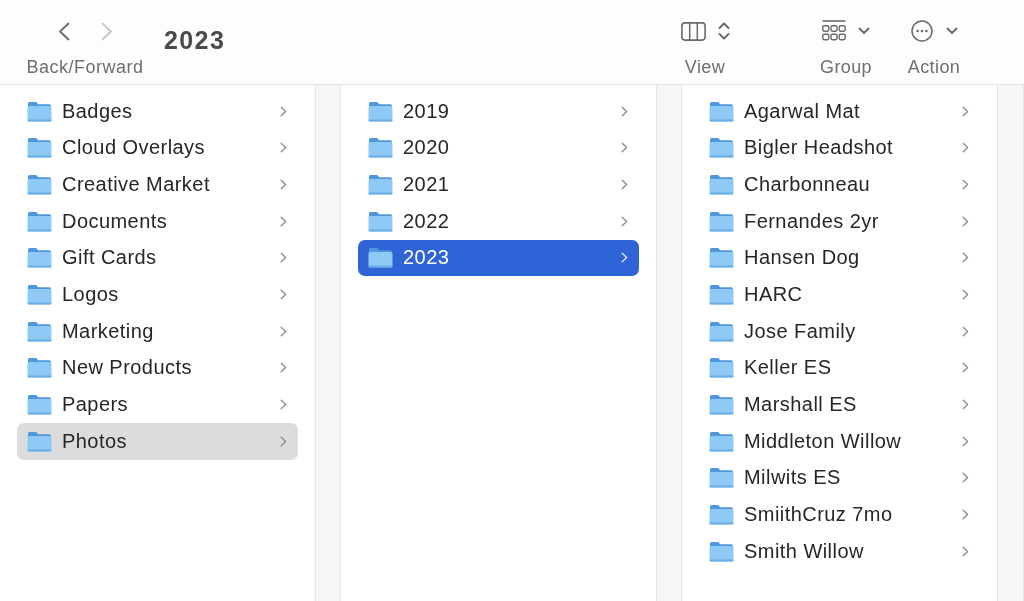 The image size is (1024, 601). What do you see at coordinates (157, 184) in the screenshot?
I see `folder-row: Creative Market` at bounding box center [157, 184].